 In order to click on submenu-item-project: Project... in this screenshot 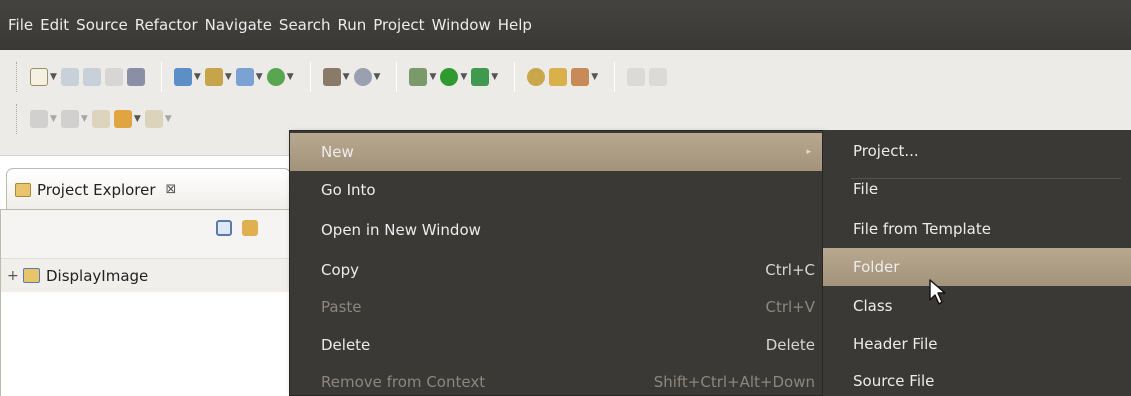, I will do `click(977, 151)`.